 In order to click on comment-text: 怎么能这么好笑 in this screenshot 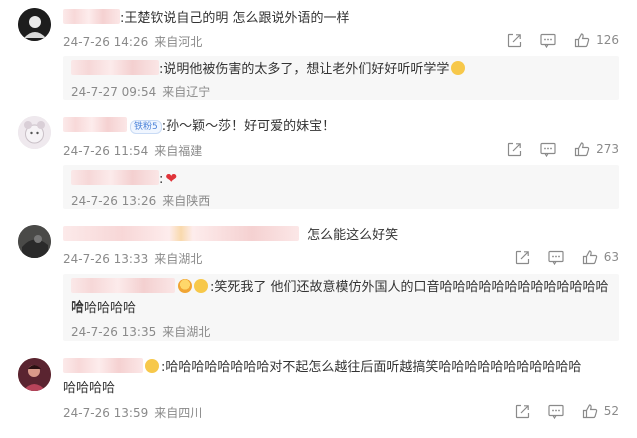, I will do `click(230, 236)`.